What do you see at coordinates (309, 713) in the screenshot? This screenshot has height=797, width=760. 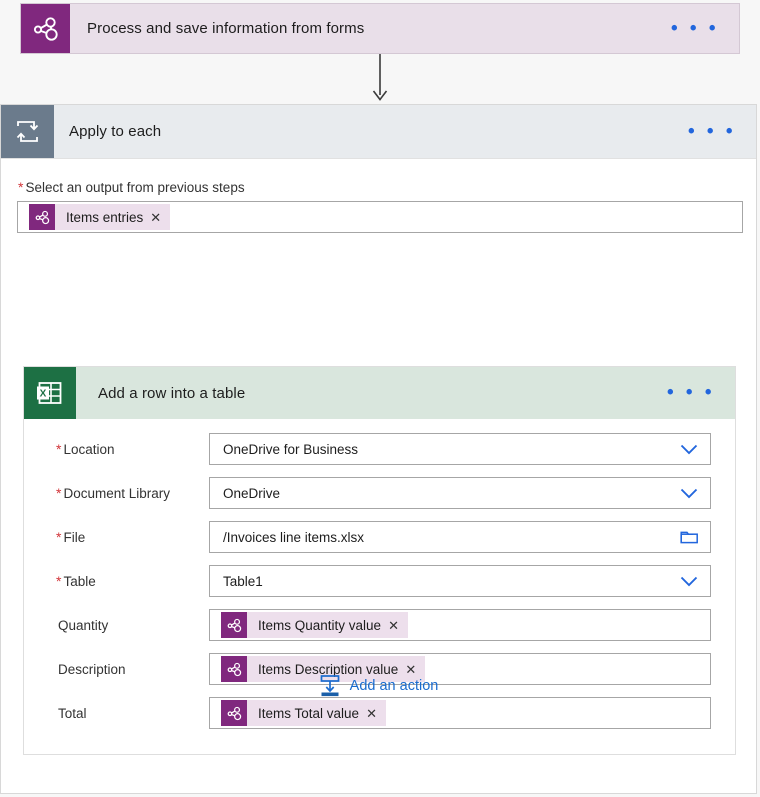 I see `token-label: Items Total value` at bounding box center [309, 713].